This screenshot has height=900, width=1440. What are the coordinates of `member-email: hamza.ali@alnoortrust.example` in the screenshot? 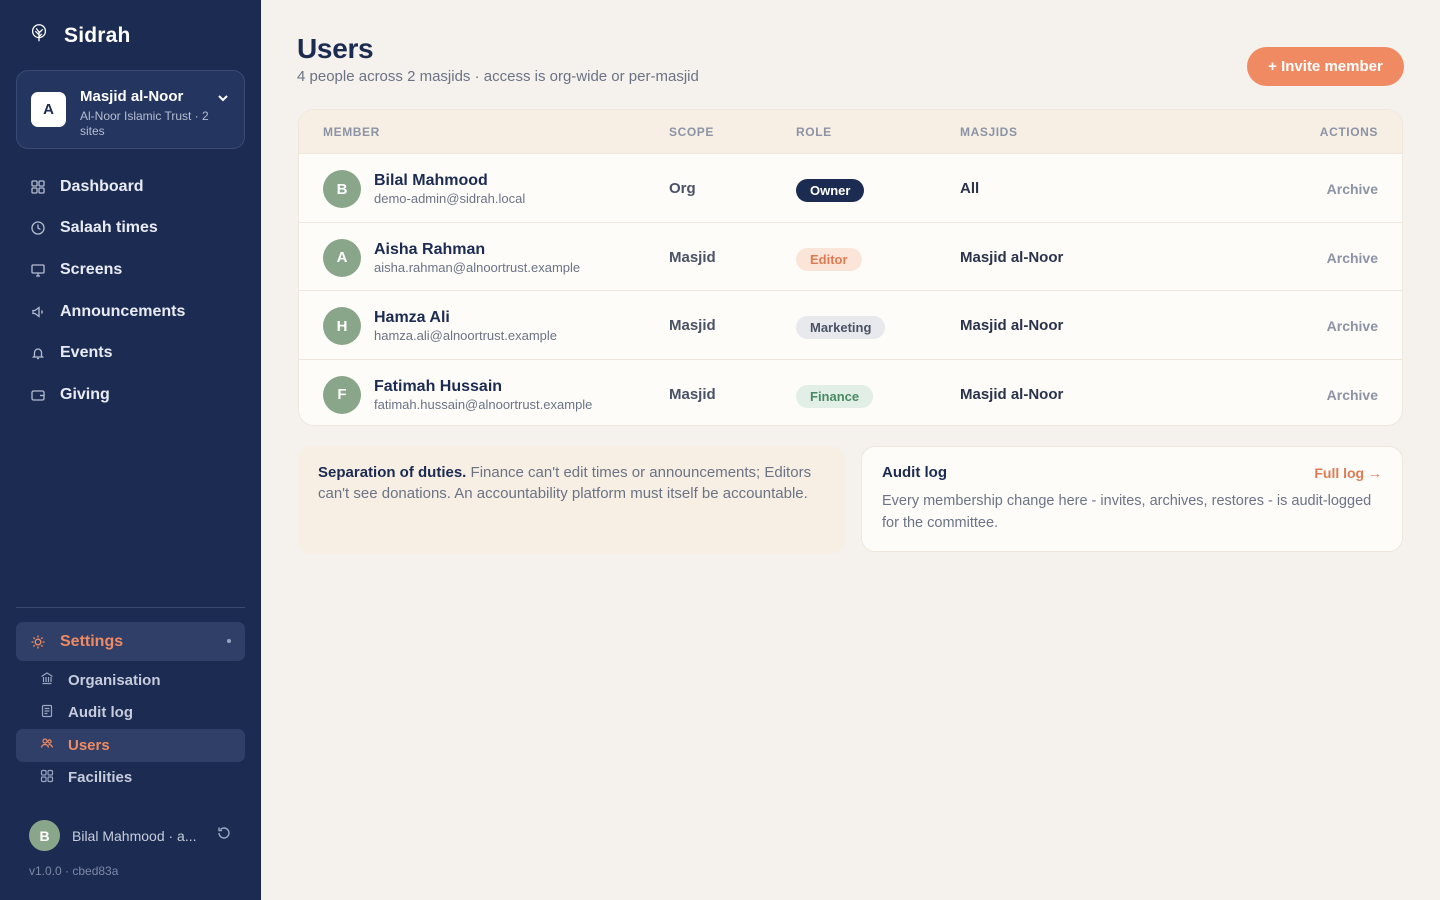 It's located at (466, 335).